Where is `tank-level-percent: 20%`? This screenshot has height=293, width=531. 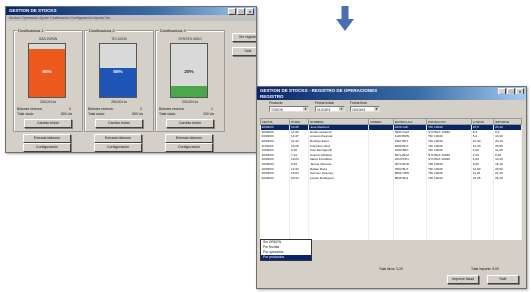 tank-level-percent: 20% is located at coordinates (189, 72).